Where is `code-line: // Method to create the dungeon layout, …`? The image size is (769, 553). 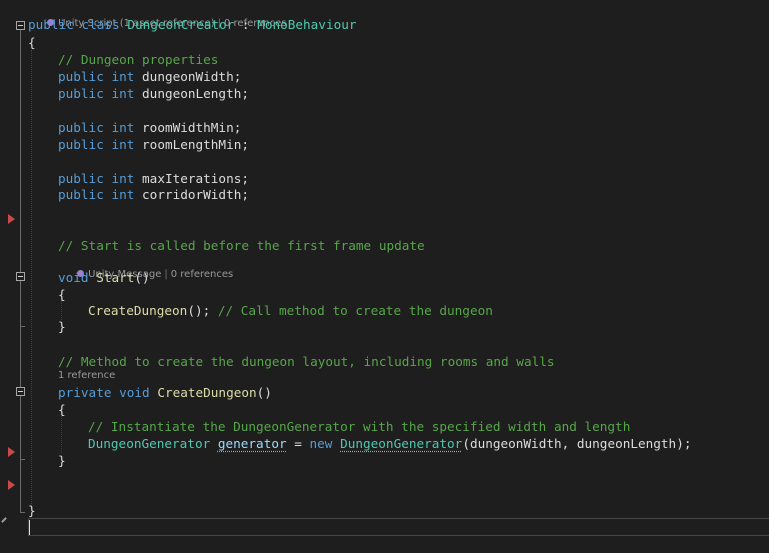 code-line: // Method to create the dungeon layout, … is located at coordinates (384, 361).